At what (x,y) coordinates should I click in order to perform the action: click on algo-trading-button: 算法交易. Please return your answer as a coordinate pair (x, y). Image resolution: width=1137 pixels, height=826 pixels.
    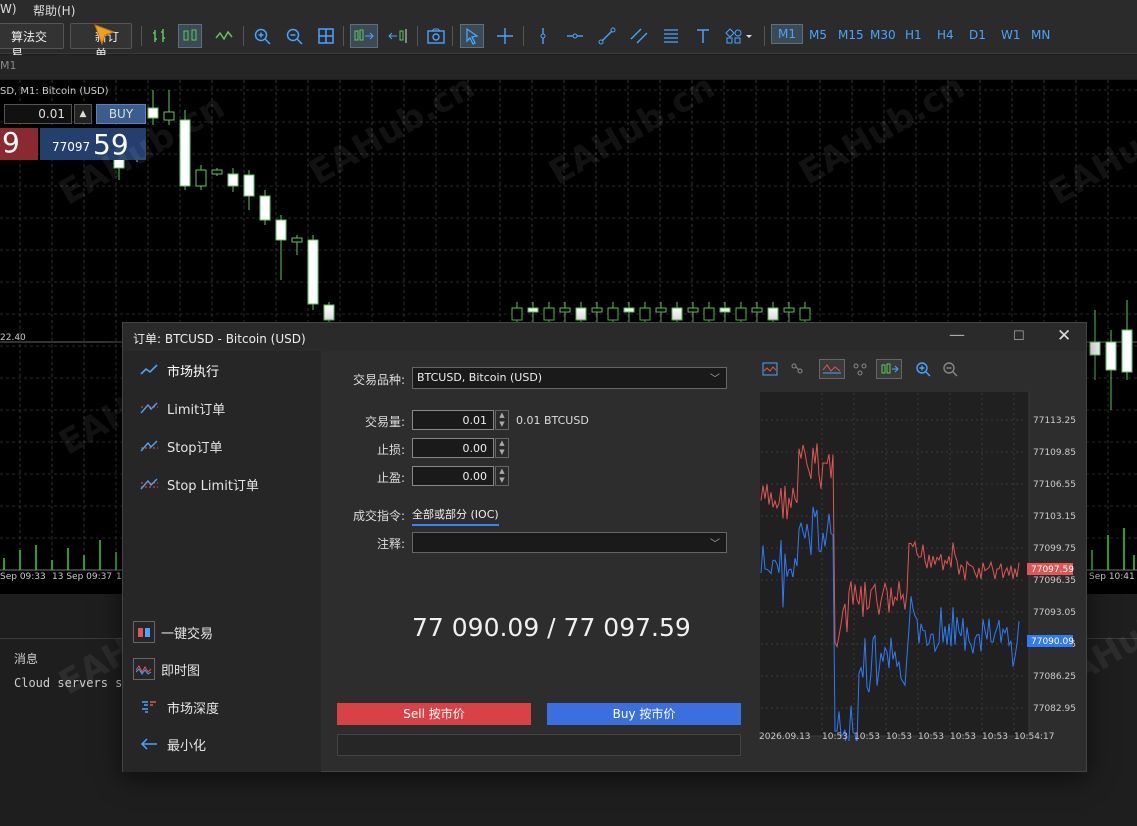
    Looking at the image, I should click on (32, 42).